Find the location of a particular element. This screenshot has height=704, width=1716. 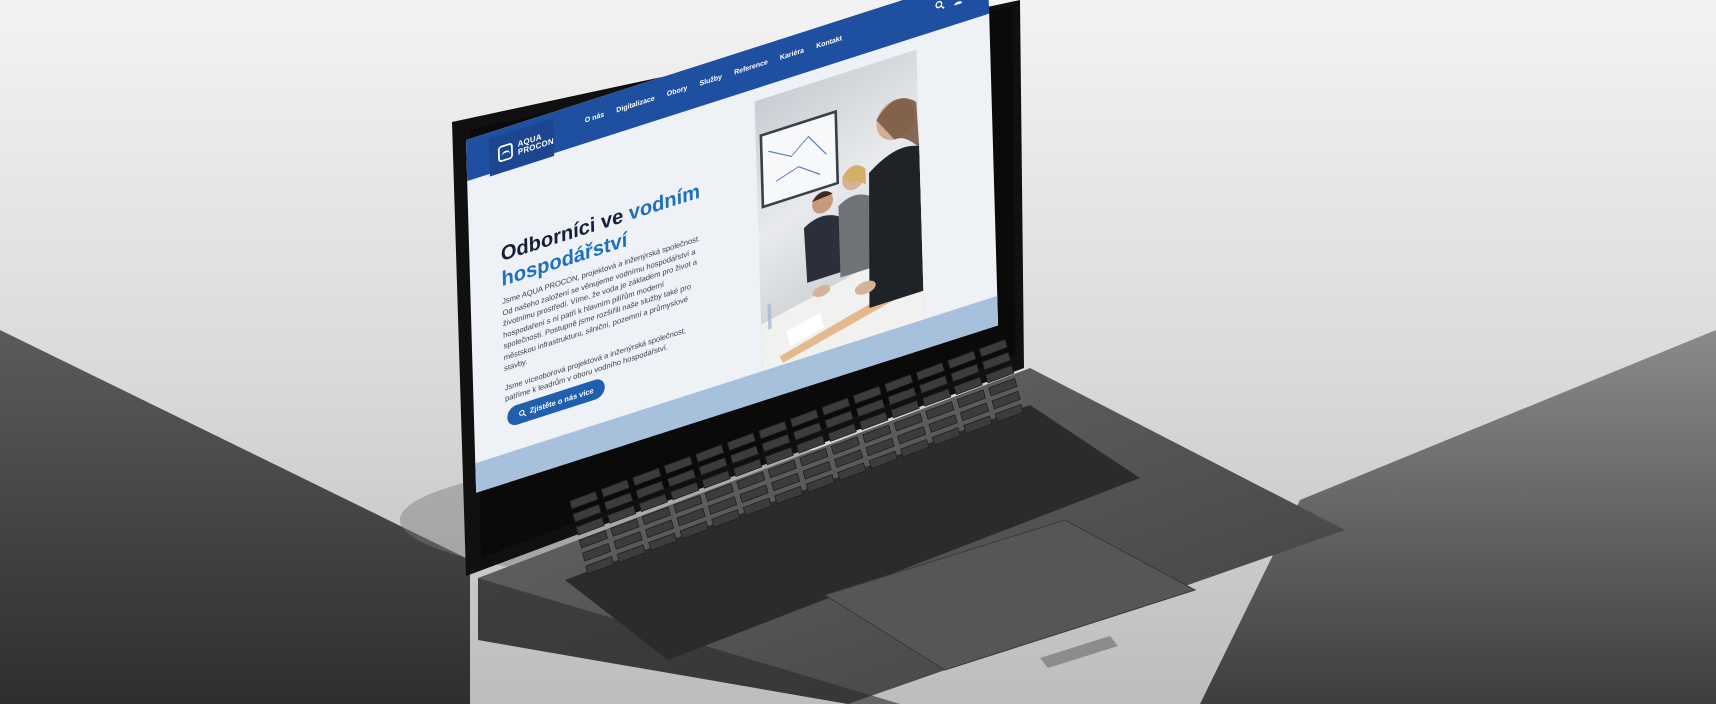

nav-item-sluzby: Služby is located at coordinates (710, 79).